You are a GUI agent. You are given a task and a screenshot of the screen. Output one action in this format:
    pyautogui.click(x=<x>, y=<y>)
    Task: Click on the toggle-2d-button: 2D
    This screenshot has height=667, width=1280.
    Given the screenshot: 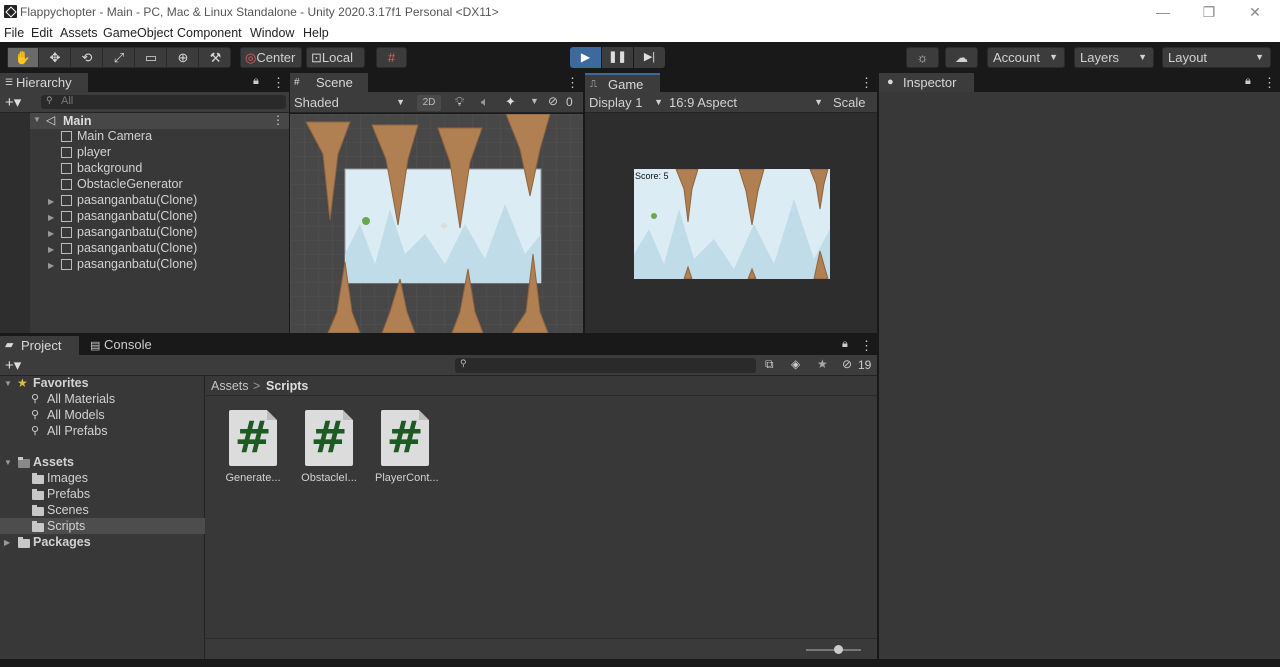 What is the action you would take?
    pyautogui.click(x=429, y=103)
    